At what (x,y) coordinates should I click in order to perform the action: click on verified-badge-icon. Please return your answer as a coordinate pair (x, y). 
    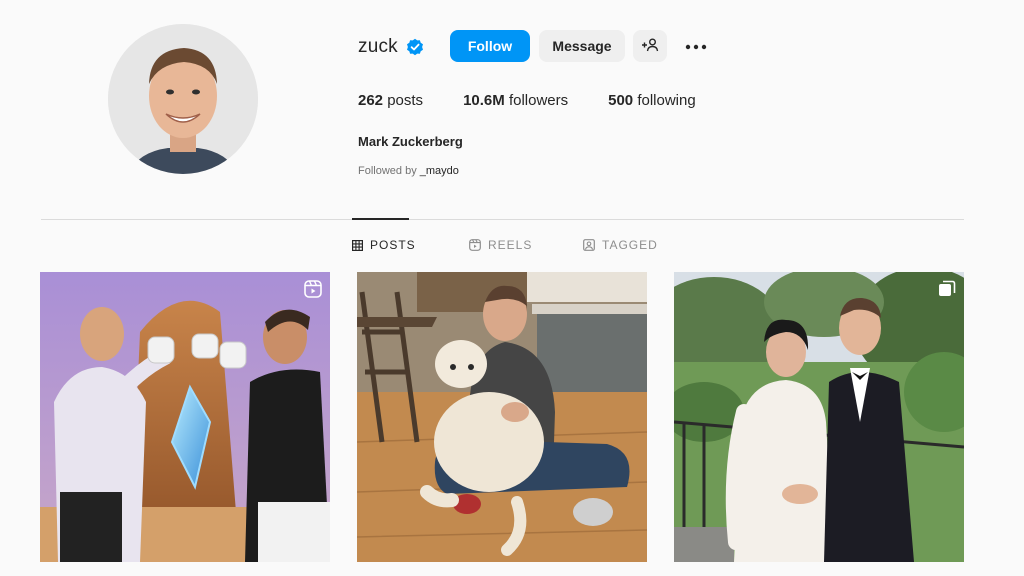
    Looking at the image, I should click on (415, 47).